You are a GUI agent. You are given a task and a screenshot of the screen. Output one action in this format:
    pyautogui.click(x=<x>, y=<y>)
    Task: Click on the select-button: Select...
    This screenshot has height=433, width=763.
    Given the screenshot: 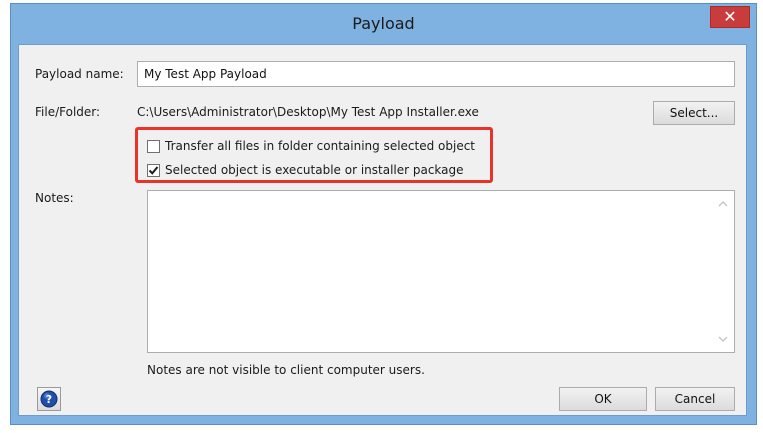 What is the action you would take?
    pyautogui.click(x=694, y=113)
    